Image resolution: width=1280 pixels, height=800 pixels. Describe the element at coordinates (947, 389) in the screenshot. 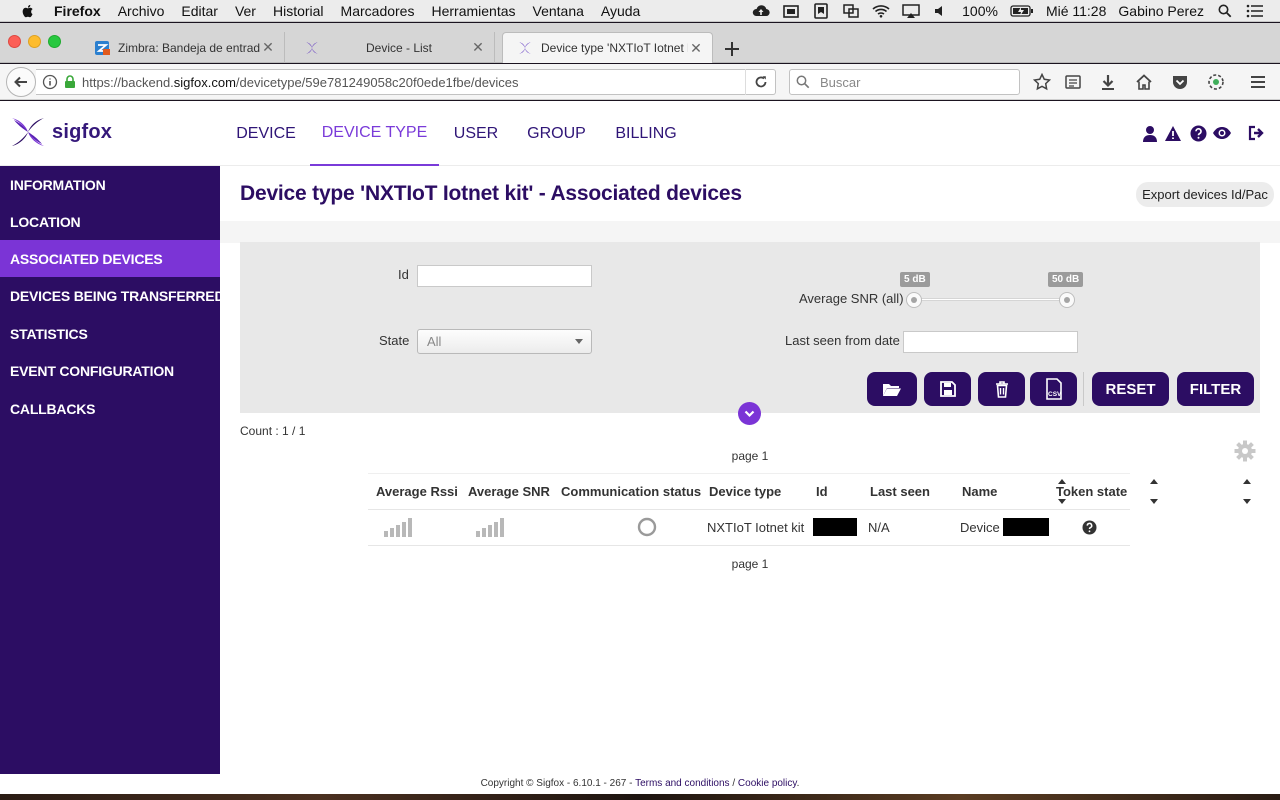

I see `save-filter-button` at that location.